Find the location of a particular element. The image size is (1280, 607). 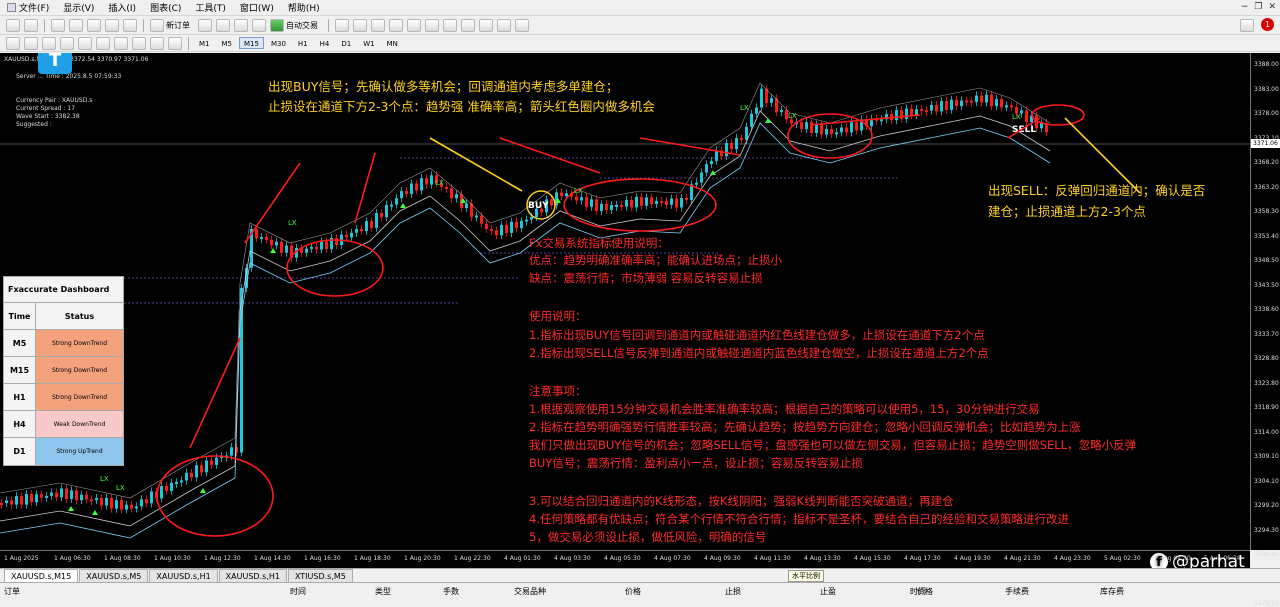

timeframe-mn: MN is located at coordinates (392, 43).